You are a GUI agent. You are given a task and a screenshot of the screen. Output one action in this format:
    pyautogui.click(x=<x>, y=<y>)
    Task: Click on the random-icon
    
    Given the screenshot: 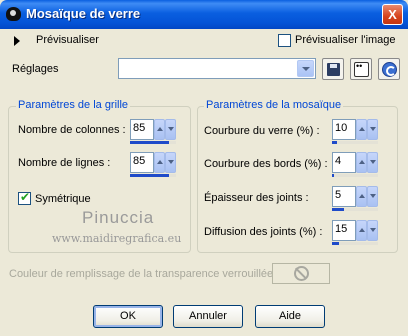 What is the action you would take?
    pyautogui.click(x=361, y=69)
    